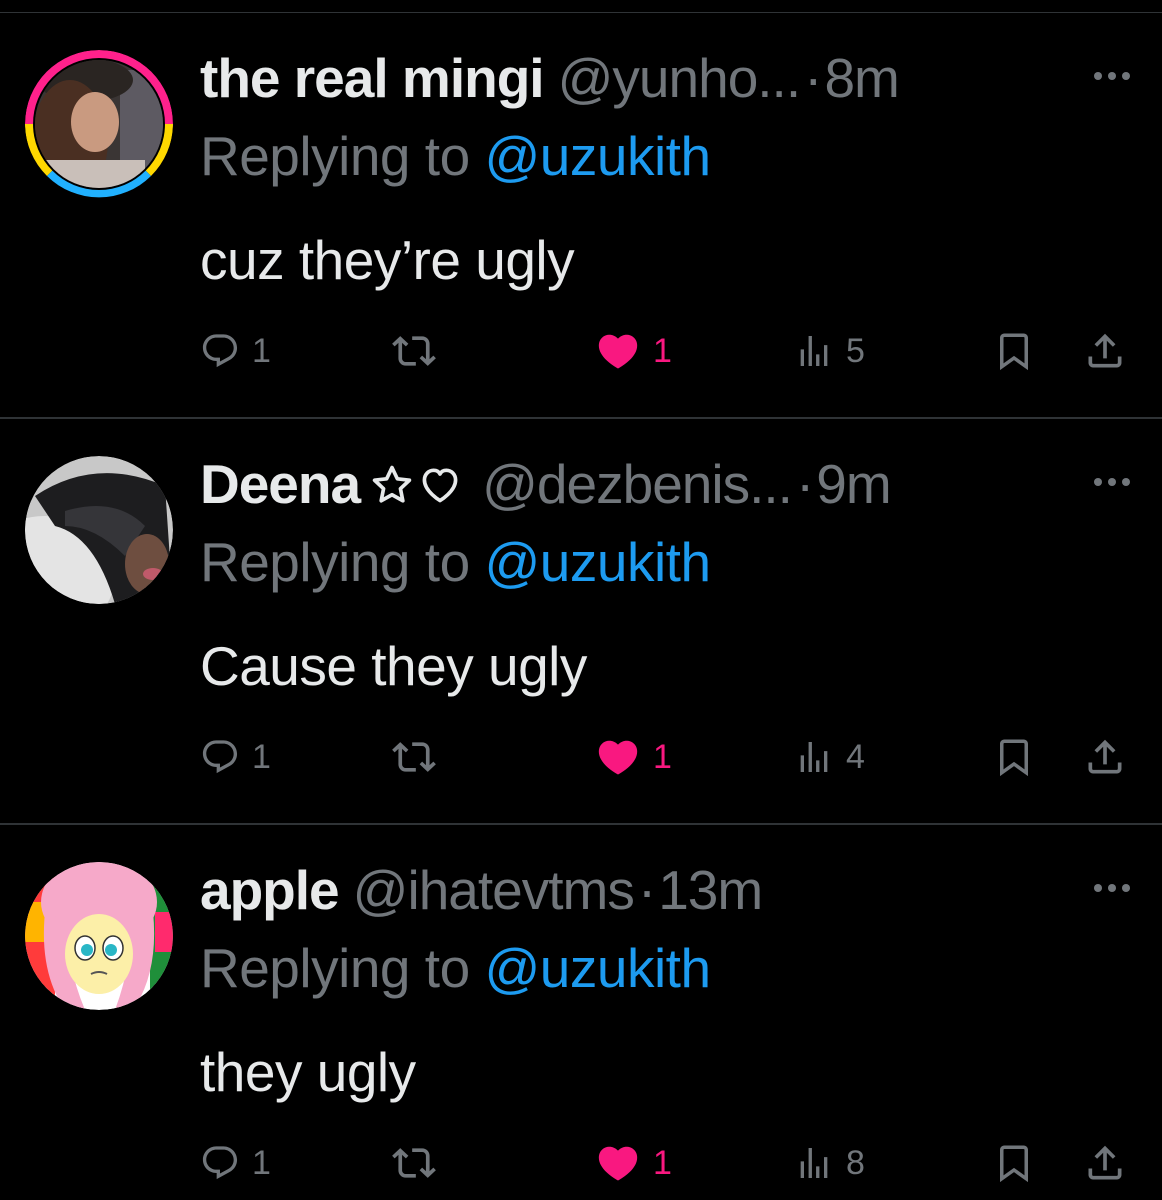 This screenshot has height=1200, width=1162. What do you see at coordinates (853, 484) in the screenshot?
I see `timestamp: 9m` at bounding box center [853, 484].